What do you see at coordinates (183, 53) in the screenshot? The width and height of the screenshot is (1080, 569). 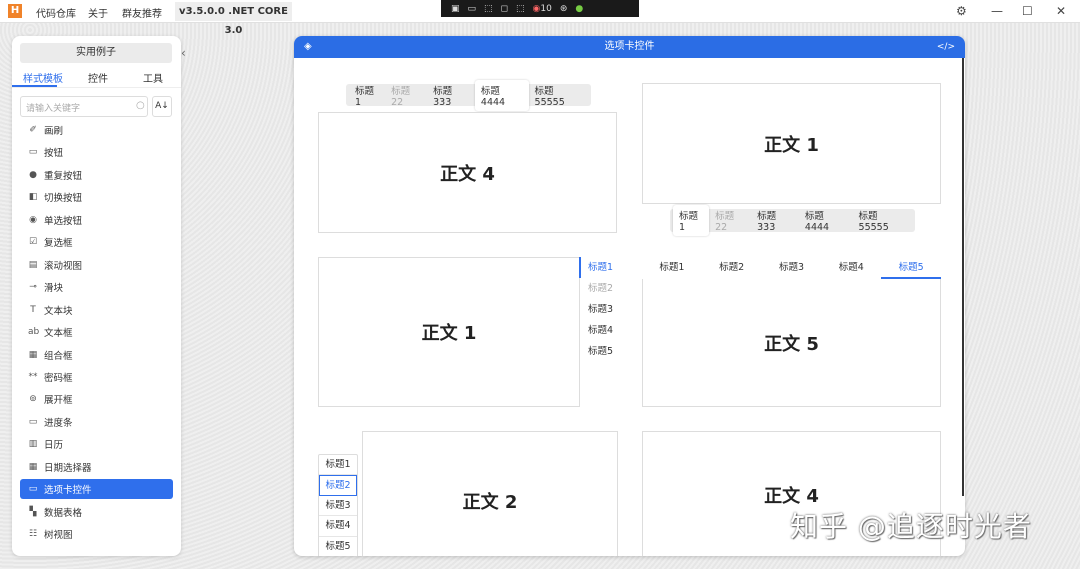 I see `collapse-chevron-icon: ‹` at bounding box center [183, 53].